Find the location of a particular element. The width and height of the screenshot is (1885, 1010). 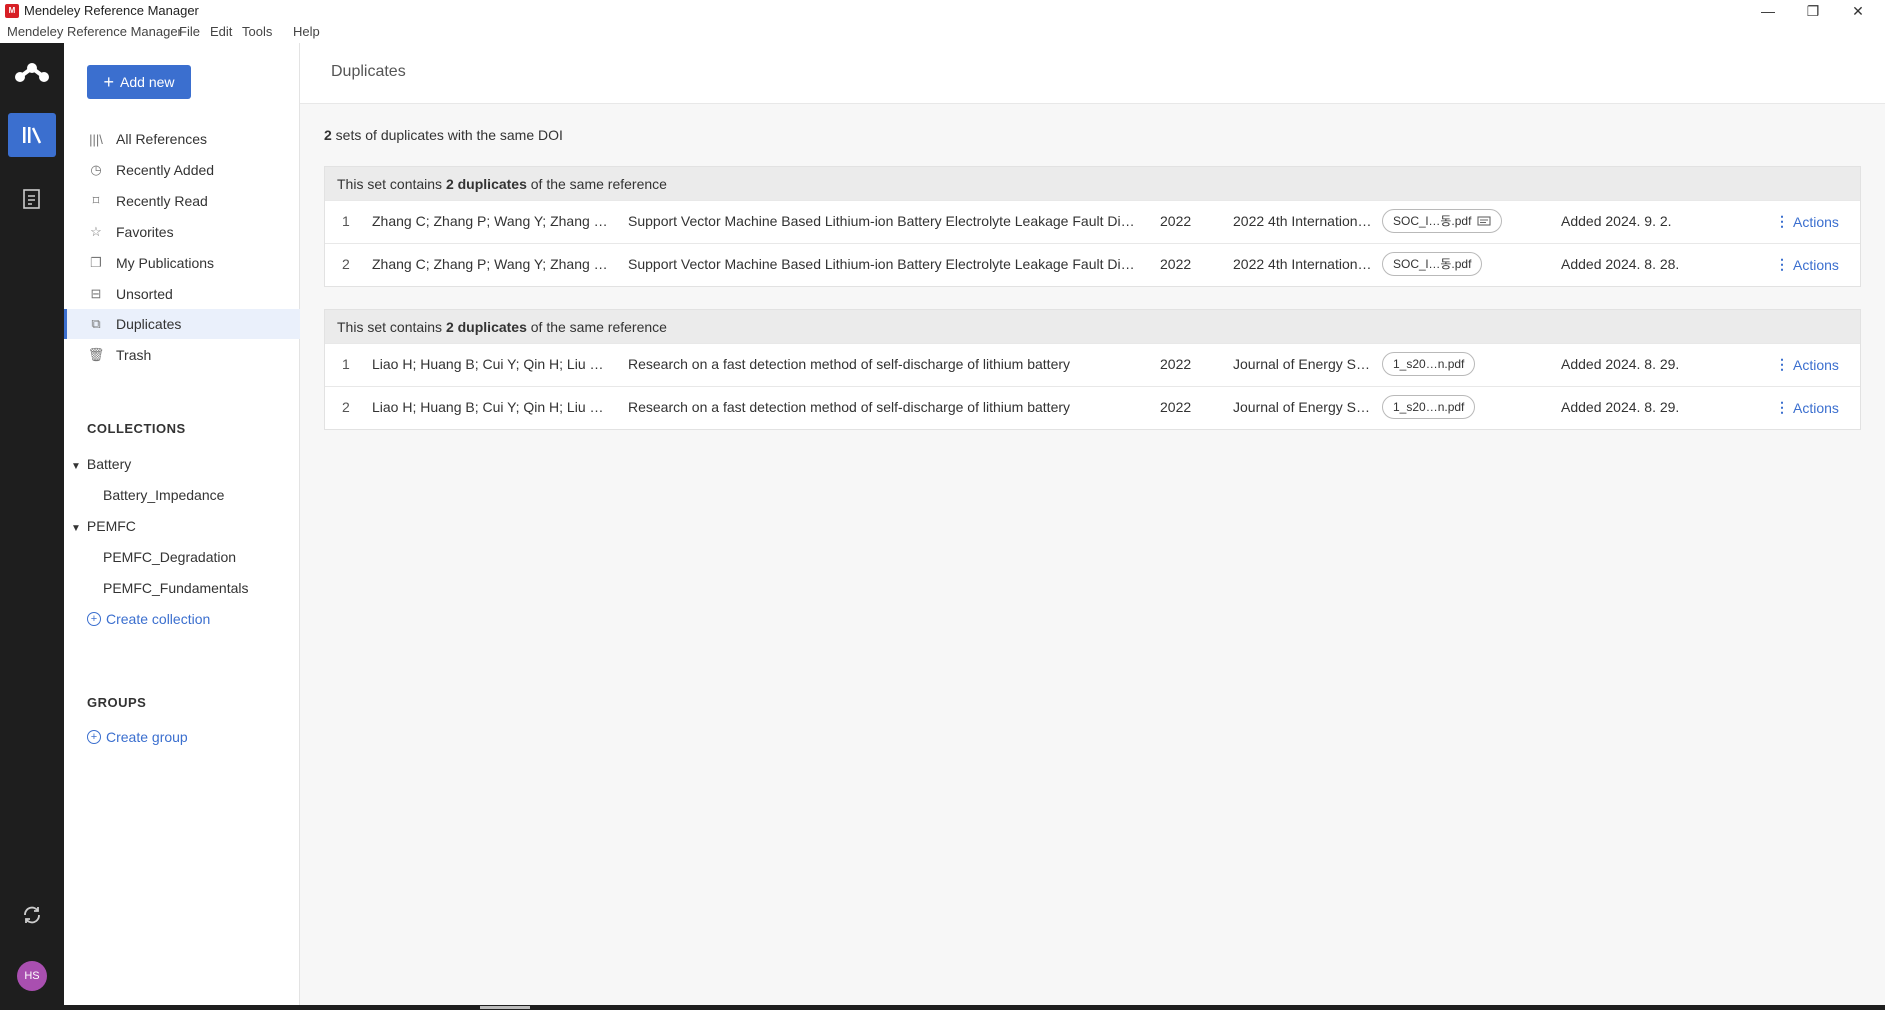

create-collection-label: Create collection is located at coordinates (158, 619).